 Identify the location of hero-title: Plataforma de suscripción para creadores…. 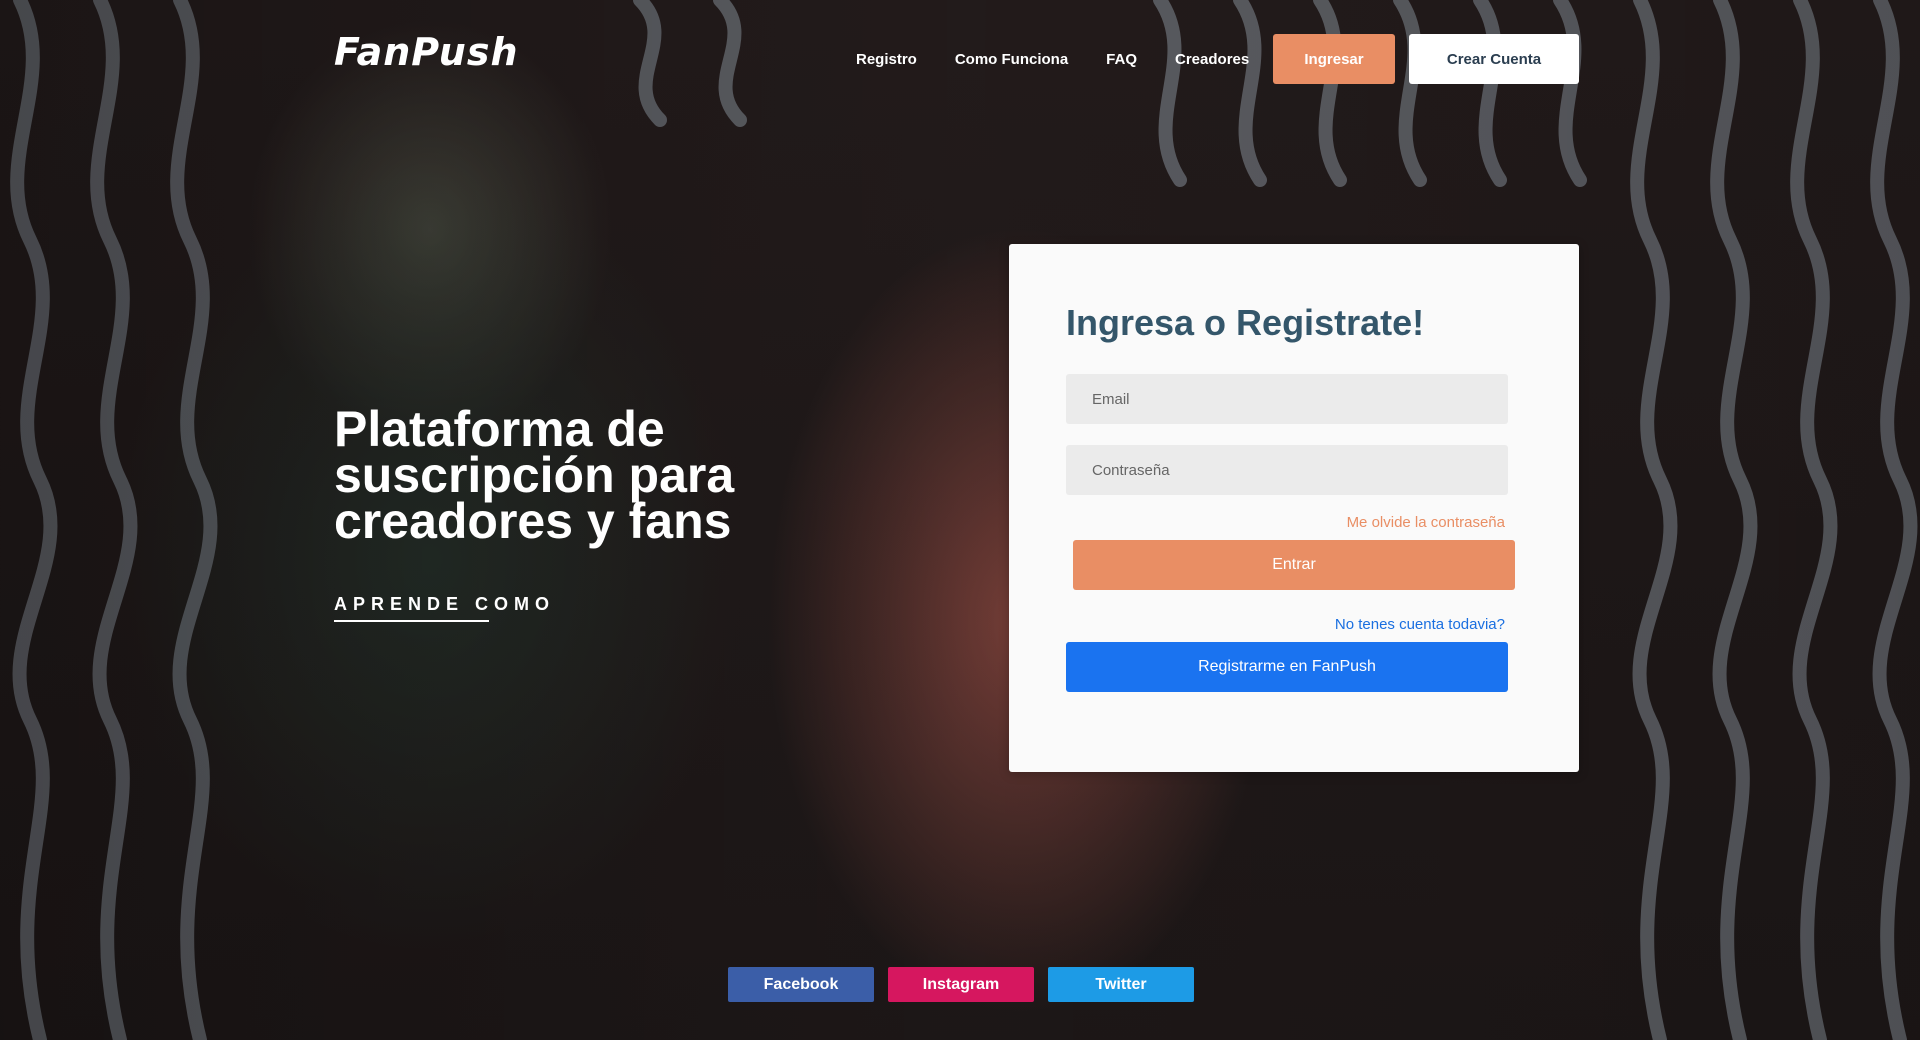
(534, 475).